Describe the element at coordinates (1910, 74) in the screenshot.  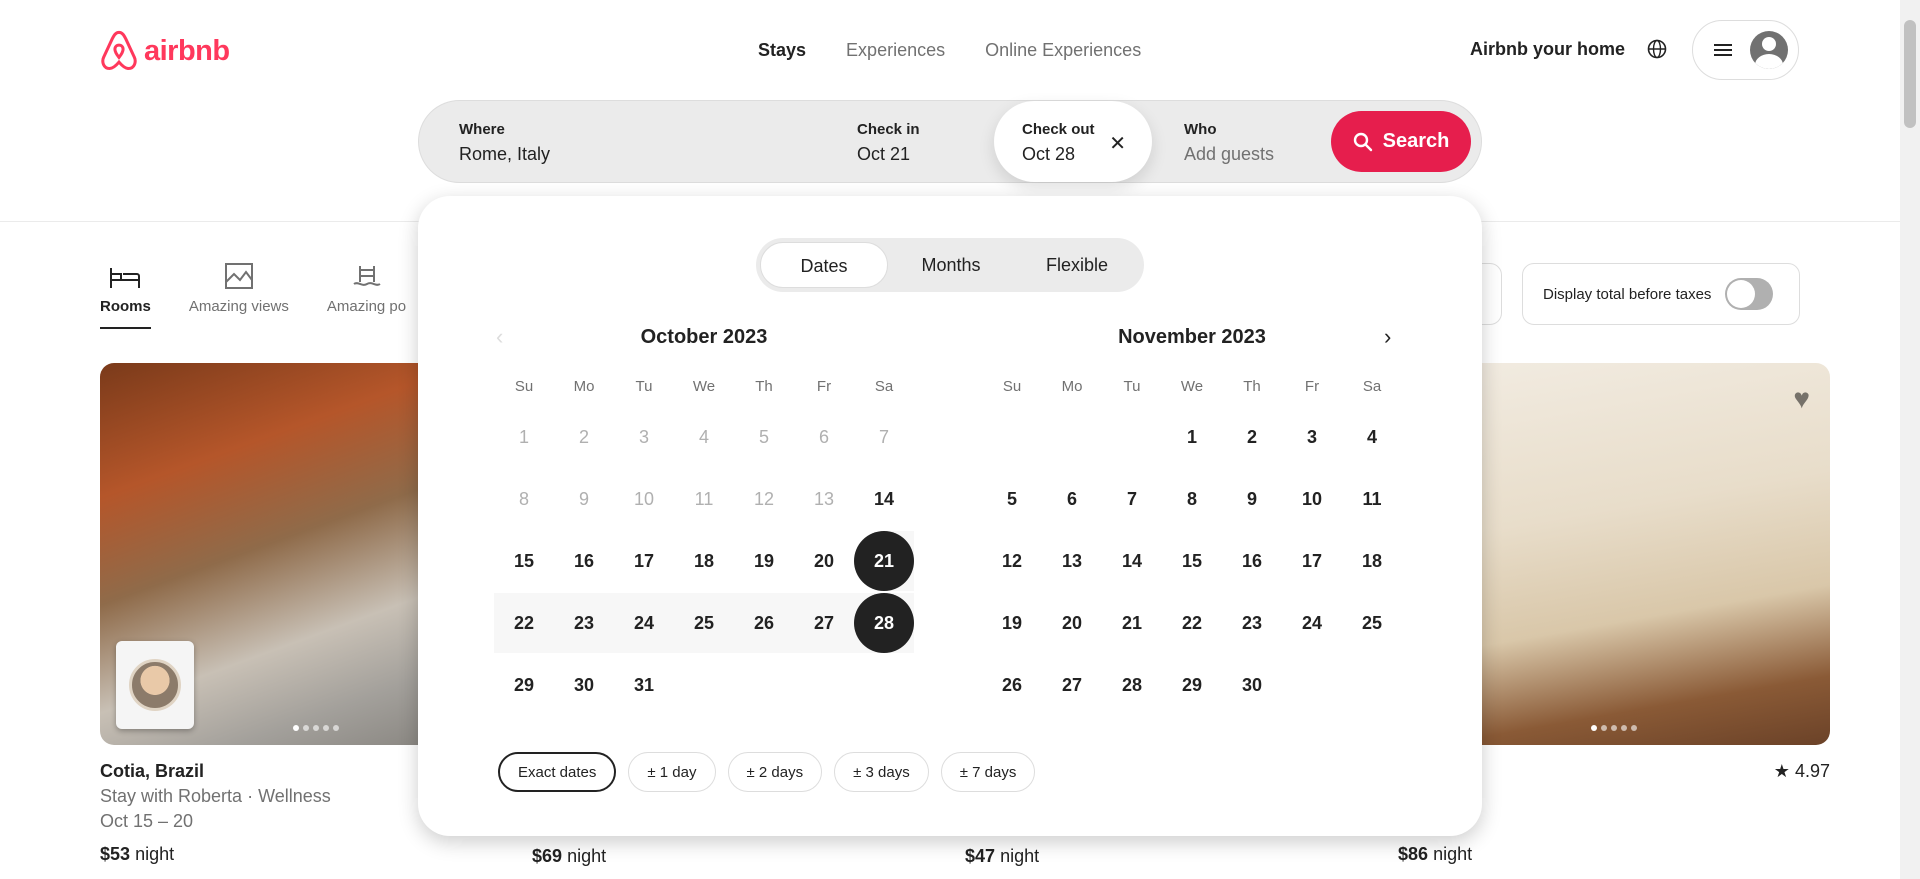
I see `scrollbar-thumb` at that location.